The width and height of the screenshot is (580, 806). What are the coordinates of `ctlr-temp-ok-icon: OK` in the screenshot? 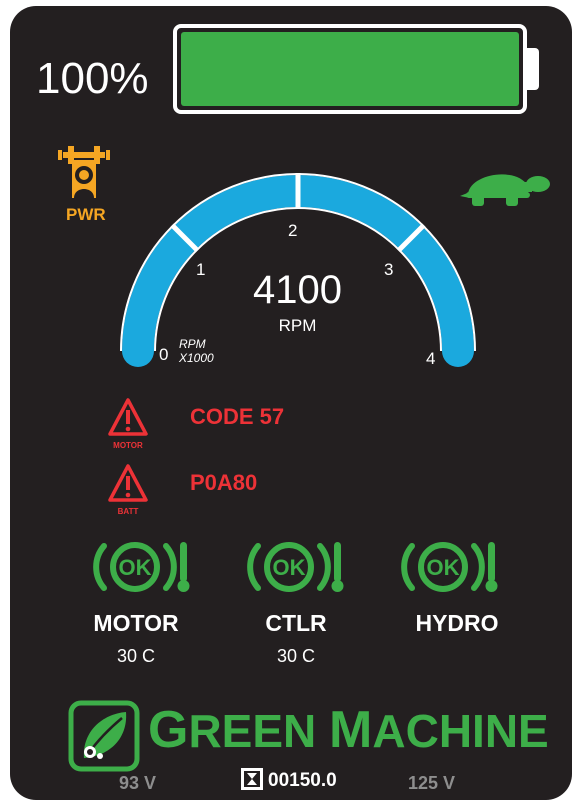 It's located at (295, 567).